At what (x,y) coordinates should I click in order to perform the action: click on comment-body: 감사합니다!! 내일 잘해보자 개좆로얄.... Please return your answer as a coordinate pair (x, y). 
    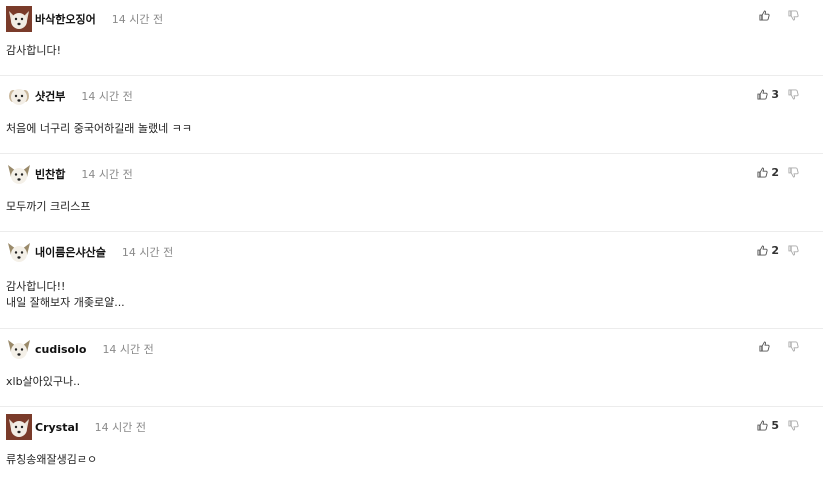
    Looking at the image, I should click on (414, 295).